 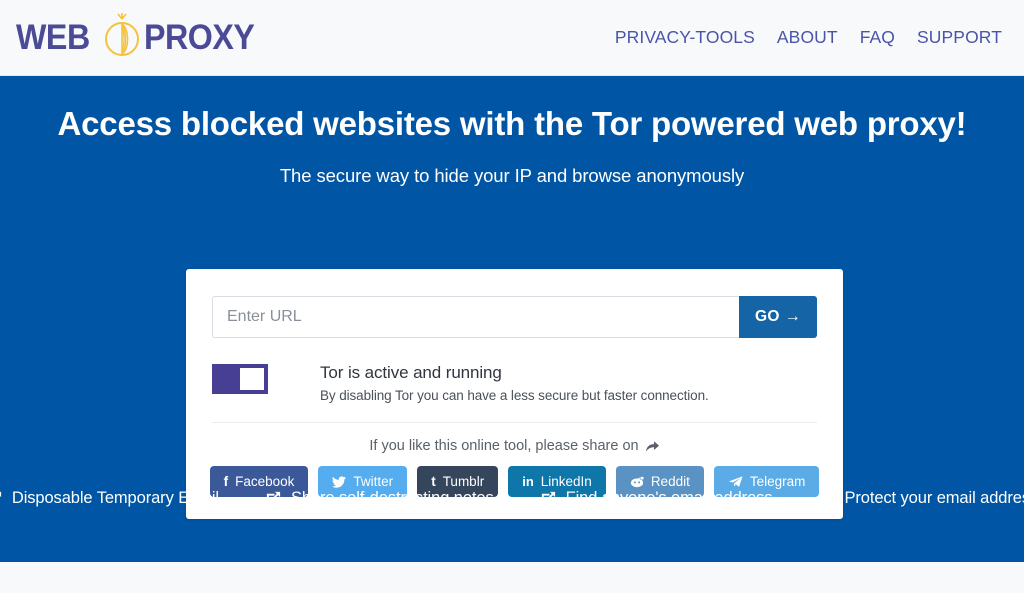 I want to click on telegram-icon, so click(x=735, y=481).